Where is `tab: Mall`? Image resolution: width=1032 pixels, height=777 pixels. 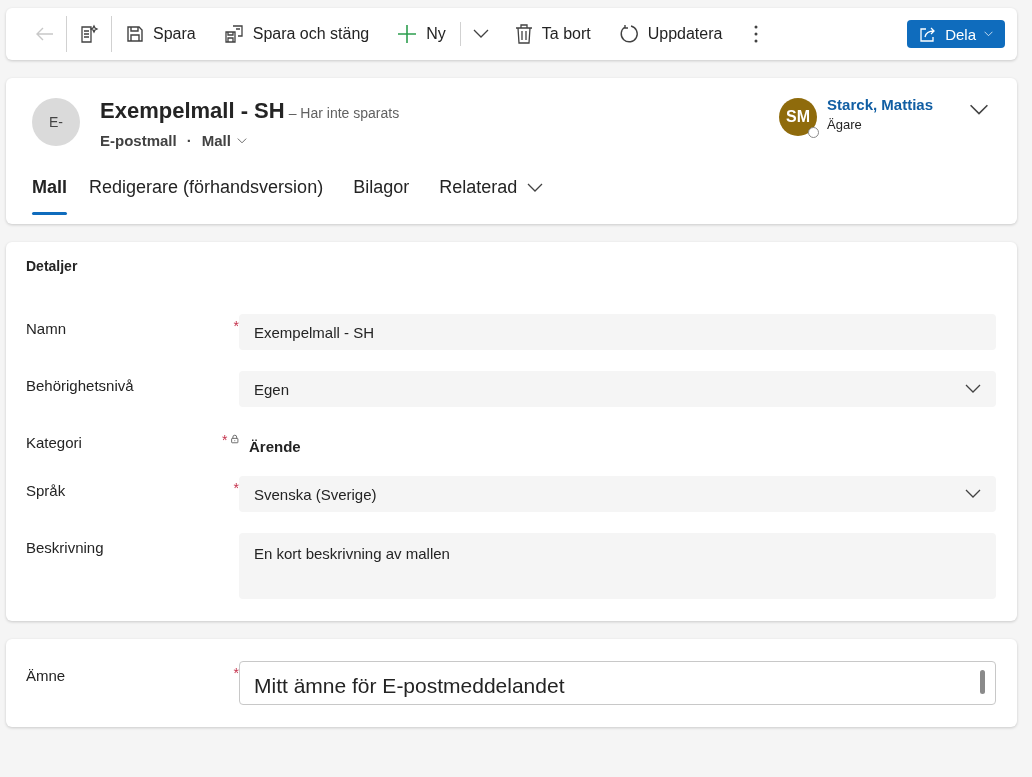
tab: Mall is located at coordinates (49, 198).